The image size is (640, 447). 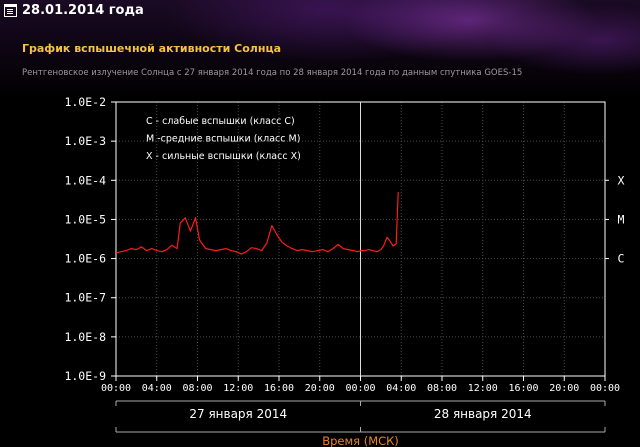 I want to click on y-tick-label: 1.0E-4, so click(x=85, y=180).